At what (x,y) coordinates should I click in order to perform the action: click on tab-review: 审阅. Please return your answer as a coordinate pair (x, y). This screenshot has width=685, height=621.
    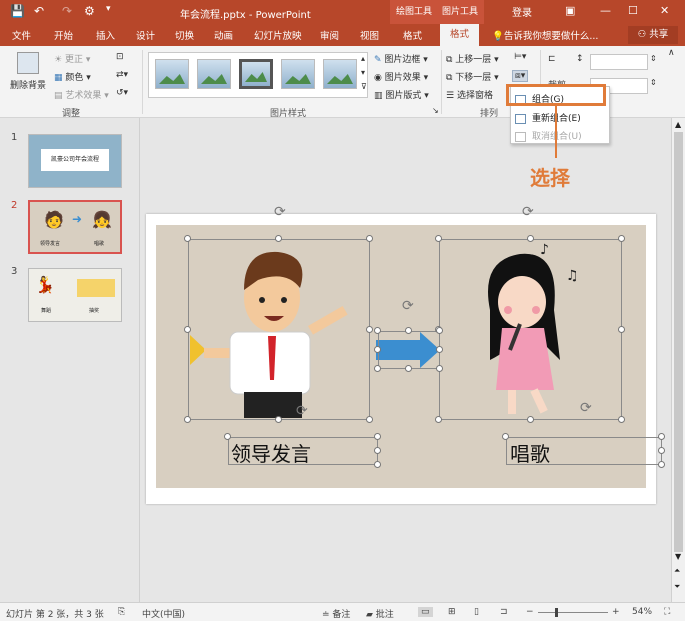
    Looking at the image, I should click on (329, 35).